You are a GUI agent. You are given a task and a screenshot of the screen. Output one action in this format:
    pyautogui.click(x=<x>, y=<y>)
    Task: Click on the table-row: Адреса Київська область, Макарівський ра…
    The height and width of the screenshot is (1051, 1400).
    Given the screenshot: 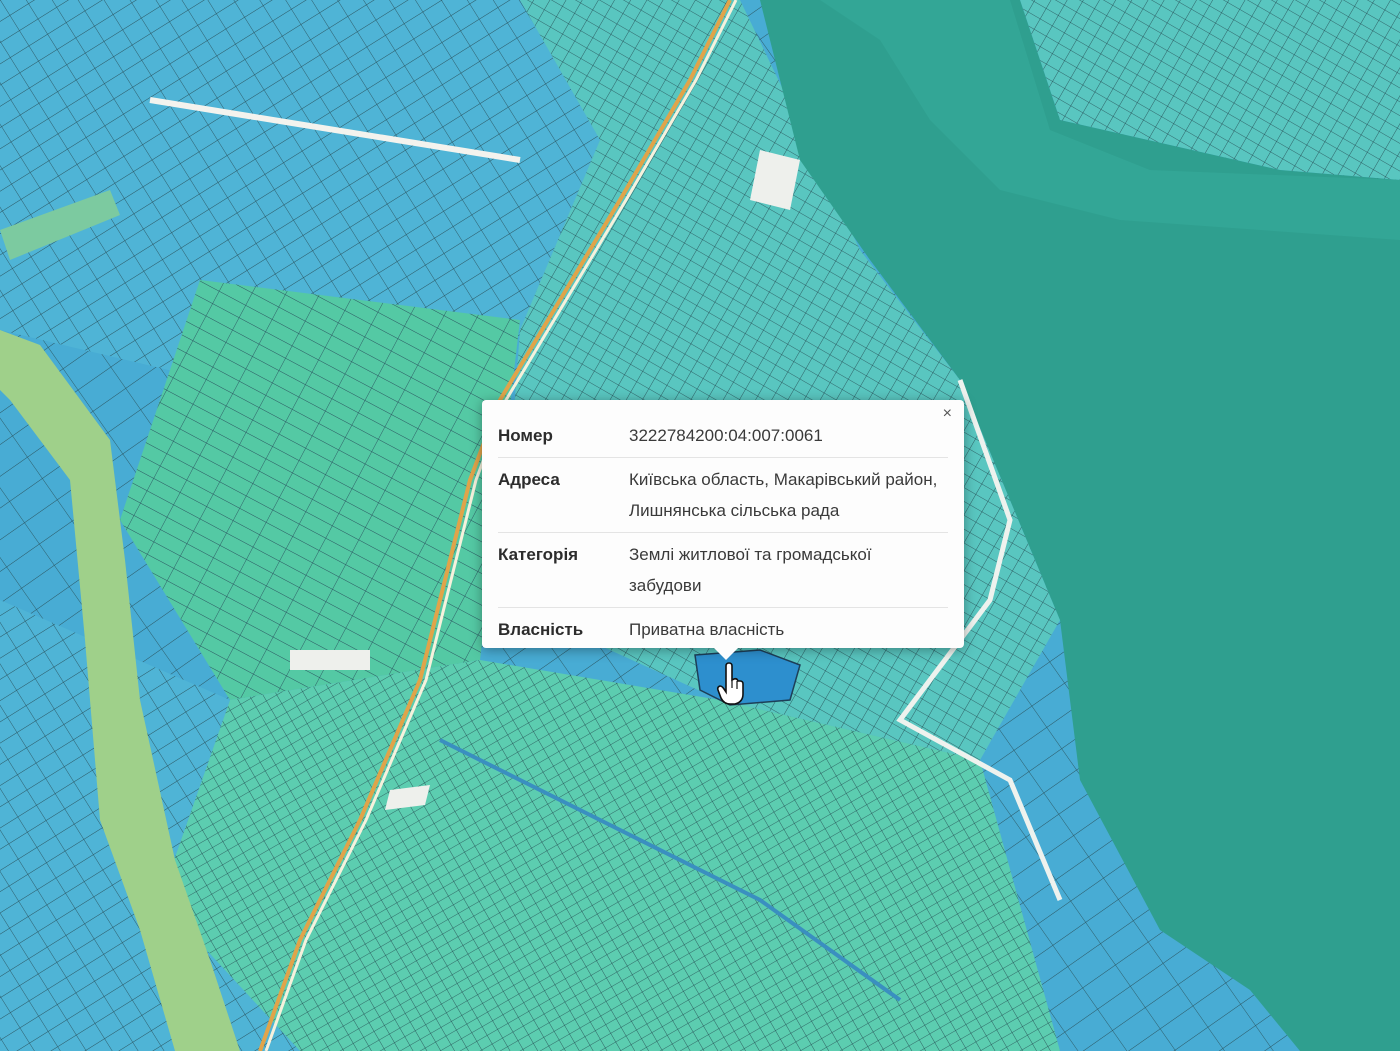 What is the action you would take?
    pyautogui.click(x=723, y=495)
    